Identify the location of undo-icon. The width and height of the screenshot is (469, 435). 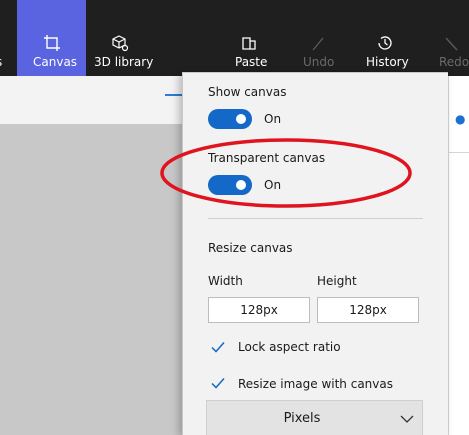
(318, 44).